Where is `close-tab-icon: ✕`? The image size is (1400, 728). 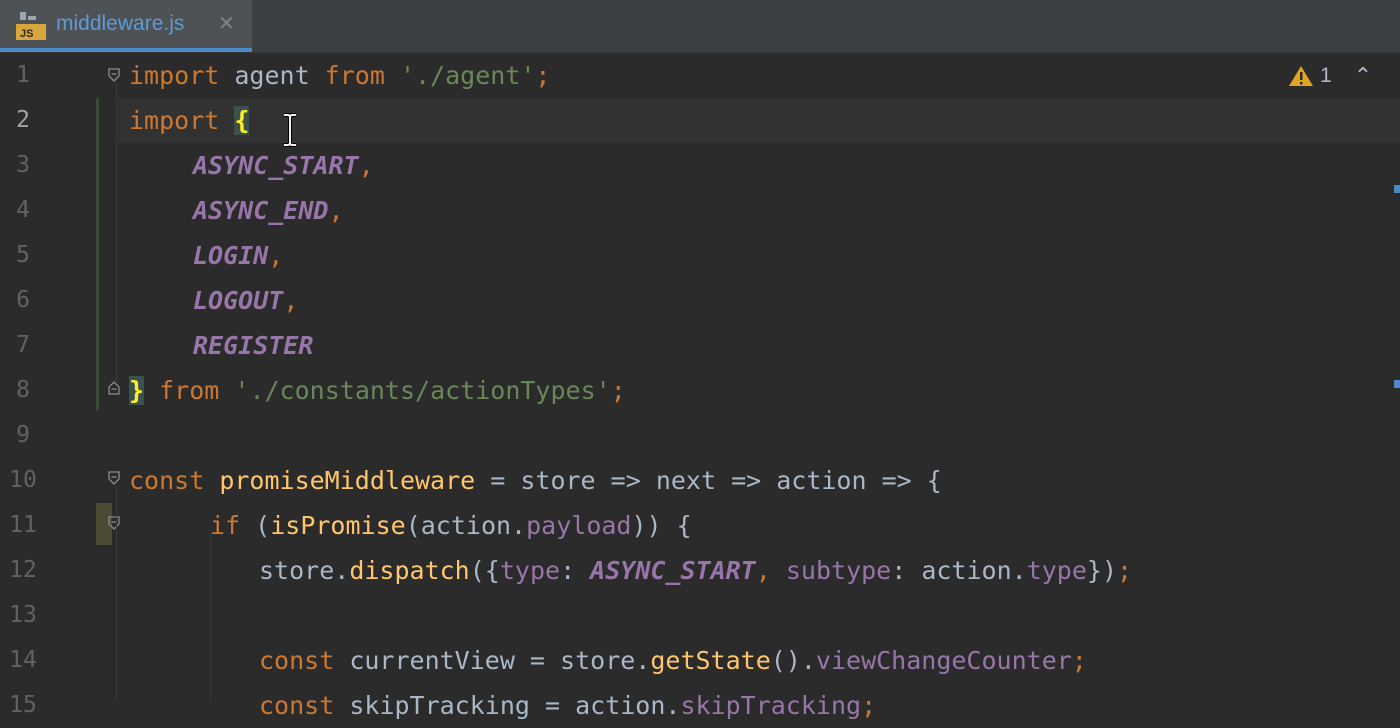
close-tab-icon: ✕ is located at coordinates (226, 23).